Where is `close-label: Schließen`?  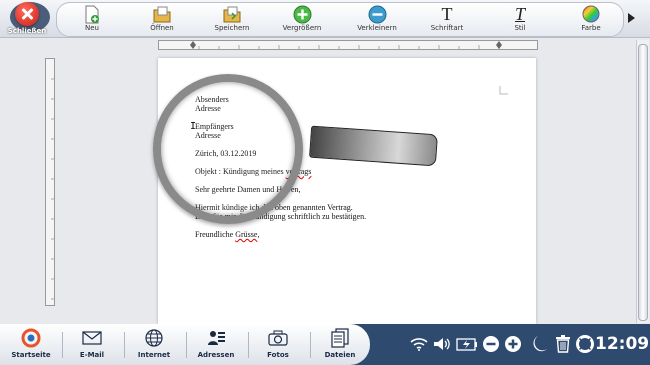
close-label: Schließen is located at coordinates (27, 31).